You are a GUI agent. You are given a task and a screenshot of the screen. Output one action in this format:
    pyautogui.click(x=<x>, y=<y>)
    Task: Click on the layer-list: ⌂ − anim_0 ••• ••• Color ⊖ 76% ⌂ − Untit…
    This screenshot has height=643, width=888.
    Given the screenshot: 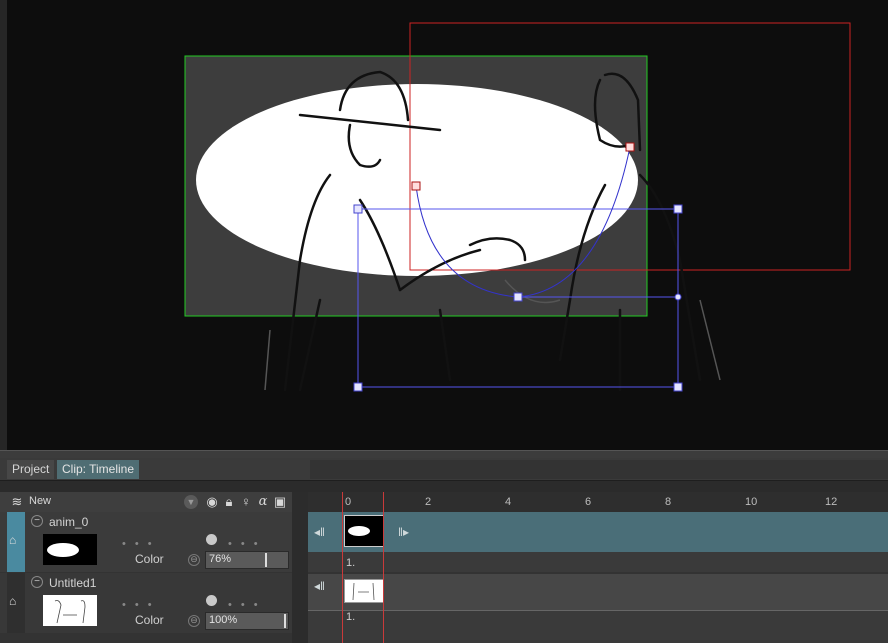 What is the action you would take?
    pyautogui.click(x=148, y=577)
    